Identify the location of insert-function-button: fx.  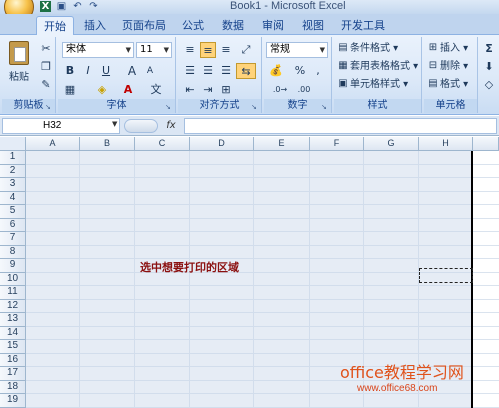
(171, 126).